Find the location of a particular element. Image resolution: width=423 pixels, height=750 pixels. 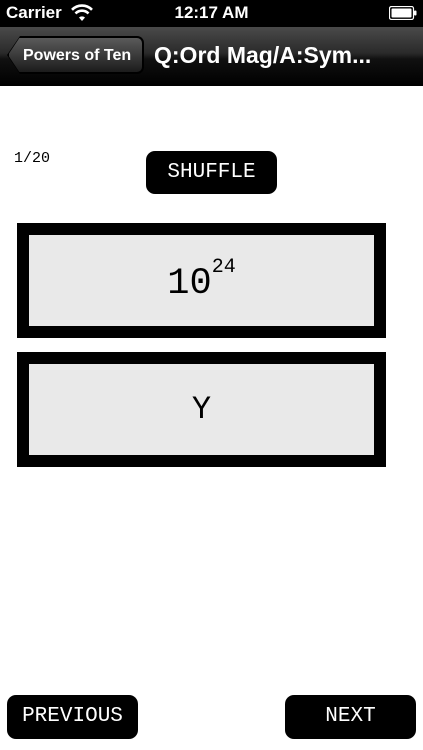

next-button: NEXT is located at coordinates (350, 717).